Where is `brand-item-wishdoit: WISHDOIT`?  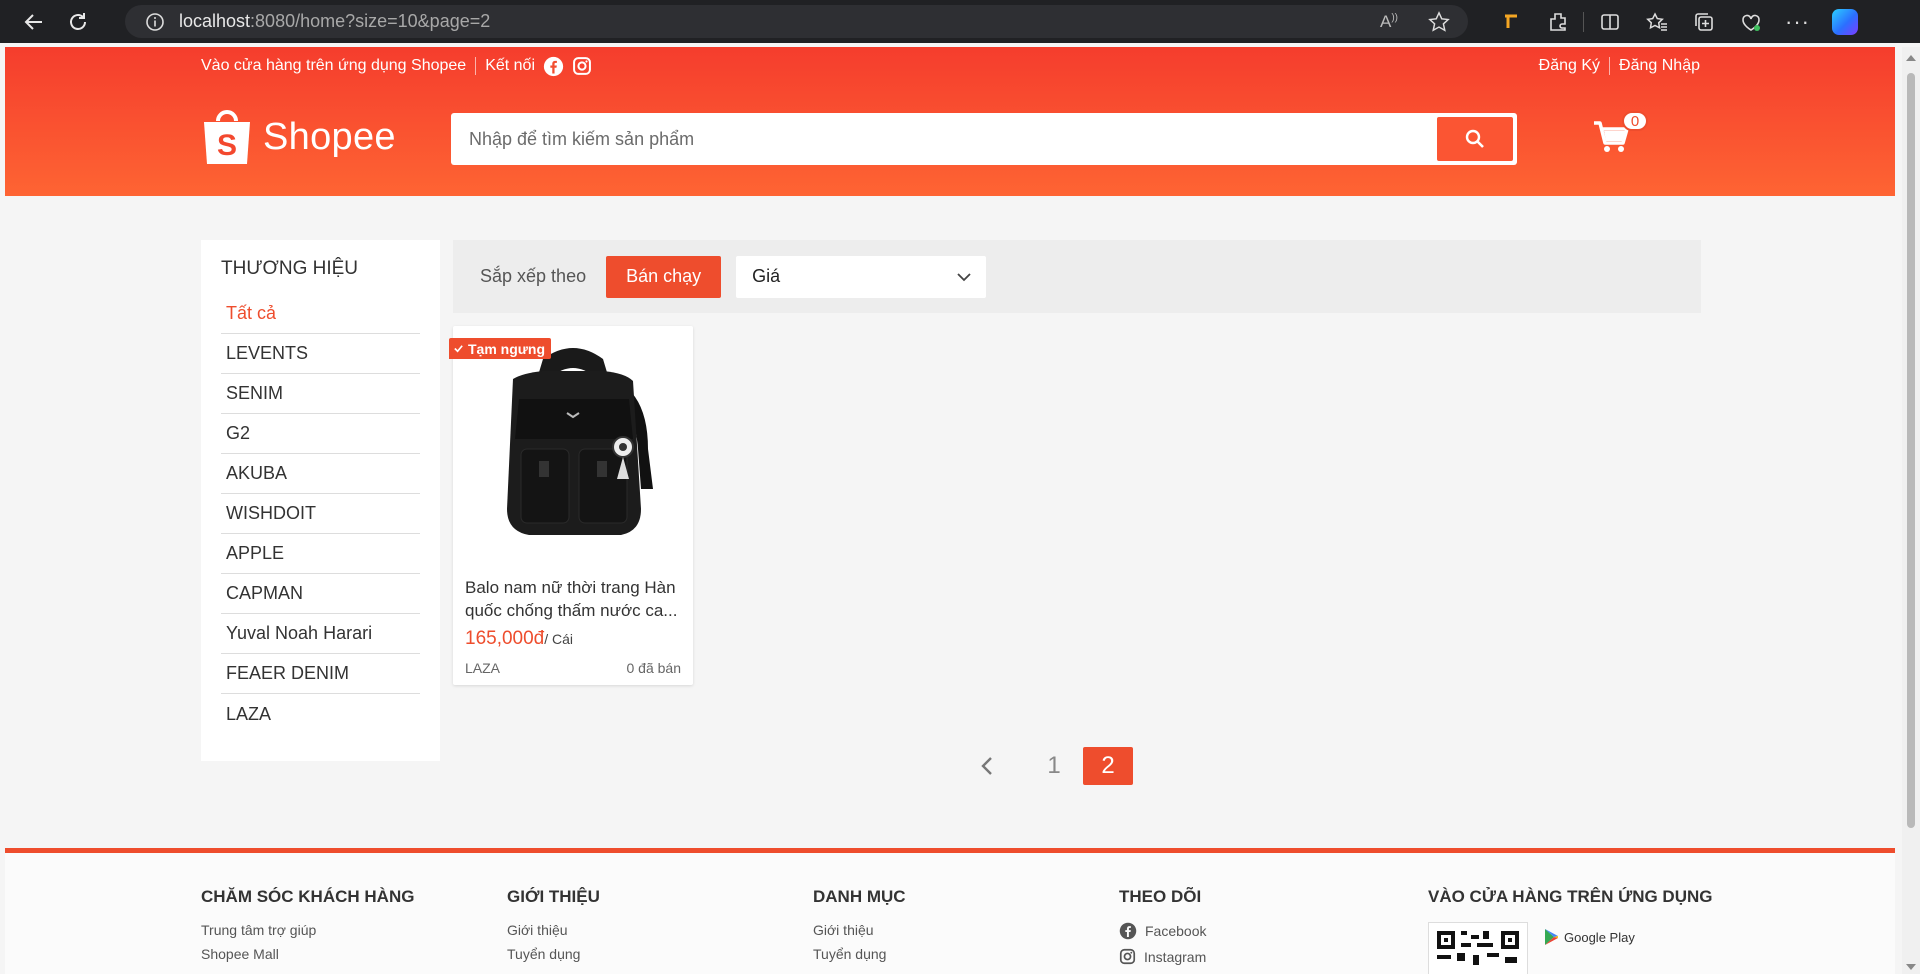
brand-item-wishdoit: WISHDOIT is located at coordinates (320, 514).